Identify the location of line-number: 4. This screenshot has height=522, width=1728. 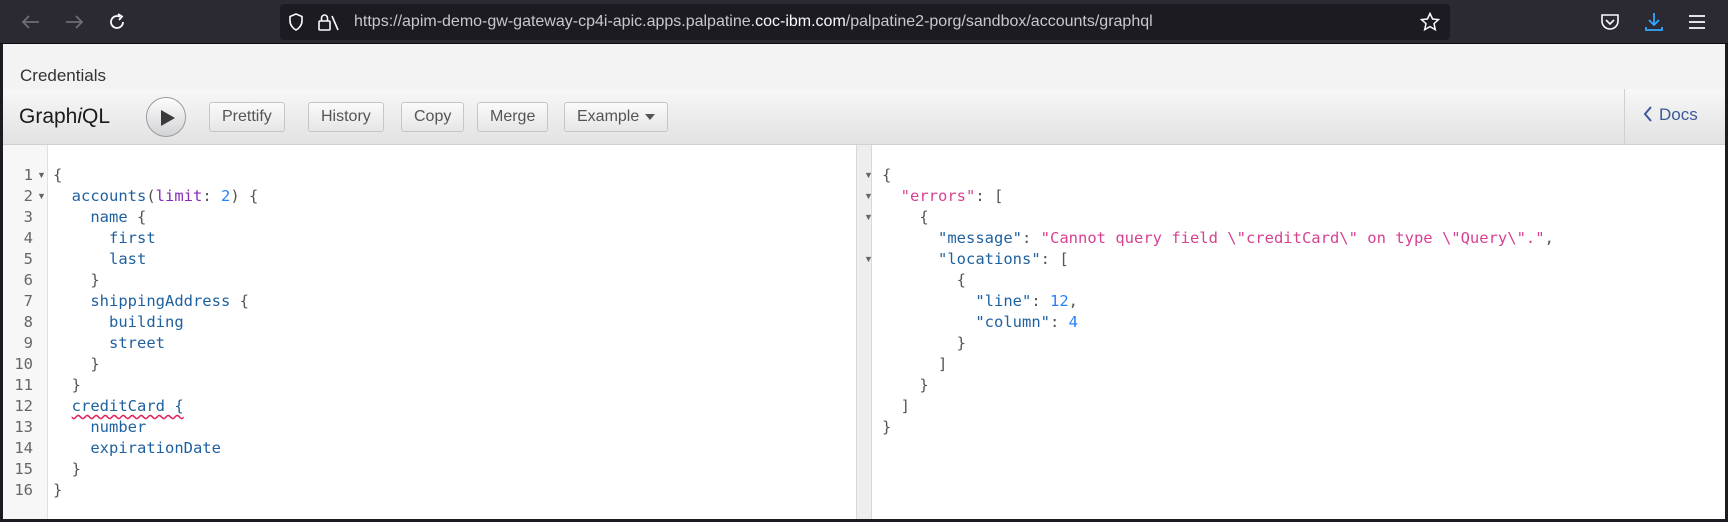
(28, 238).